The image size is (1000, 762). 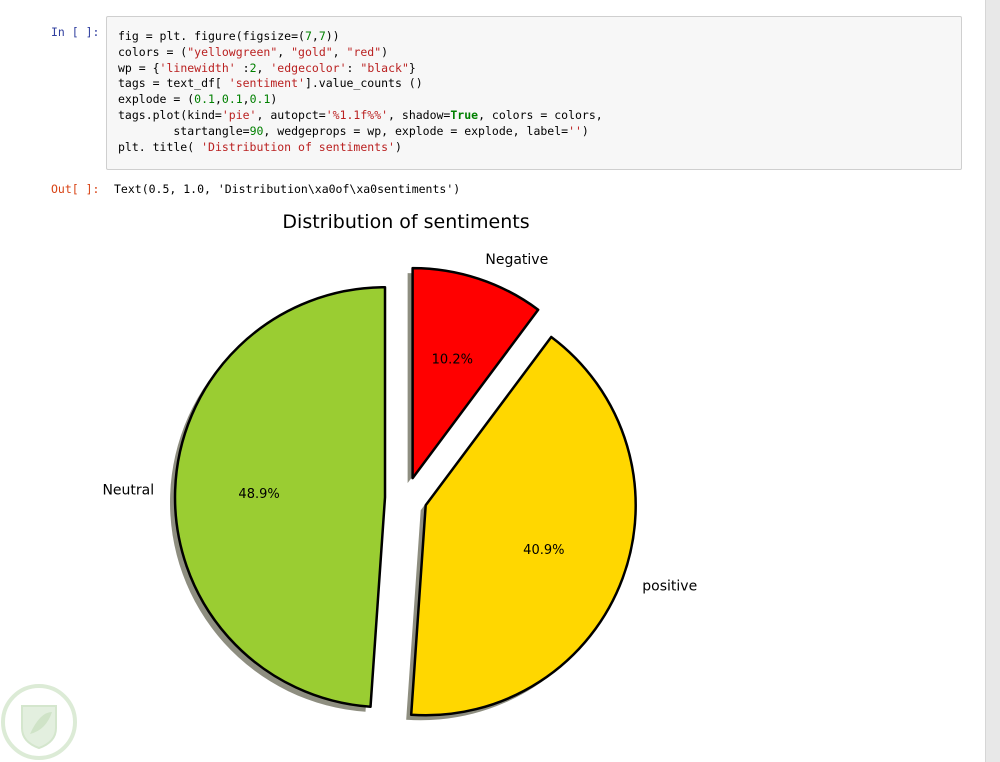 What do you see at coordinates (405, 222) in the screenshot?
I see `chart-title: Distribution of sentiments` at bounding box center [405, 222].